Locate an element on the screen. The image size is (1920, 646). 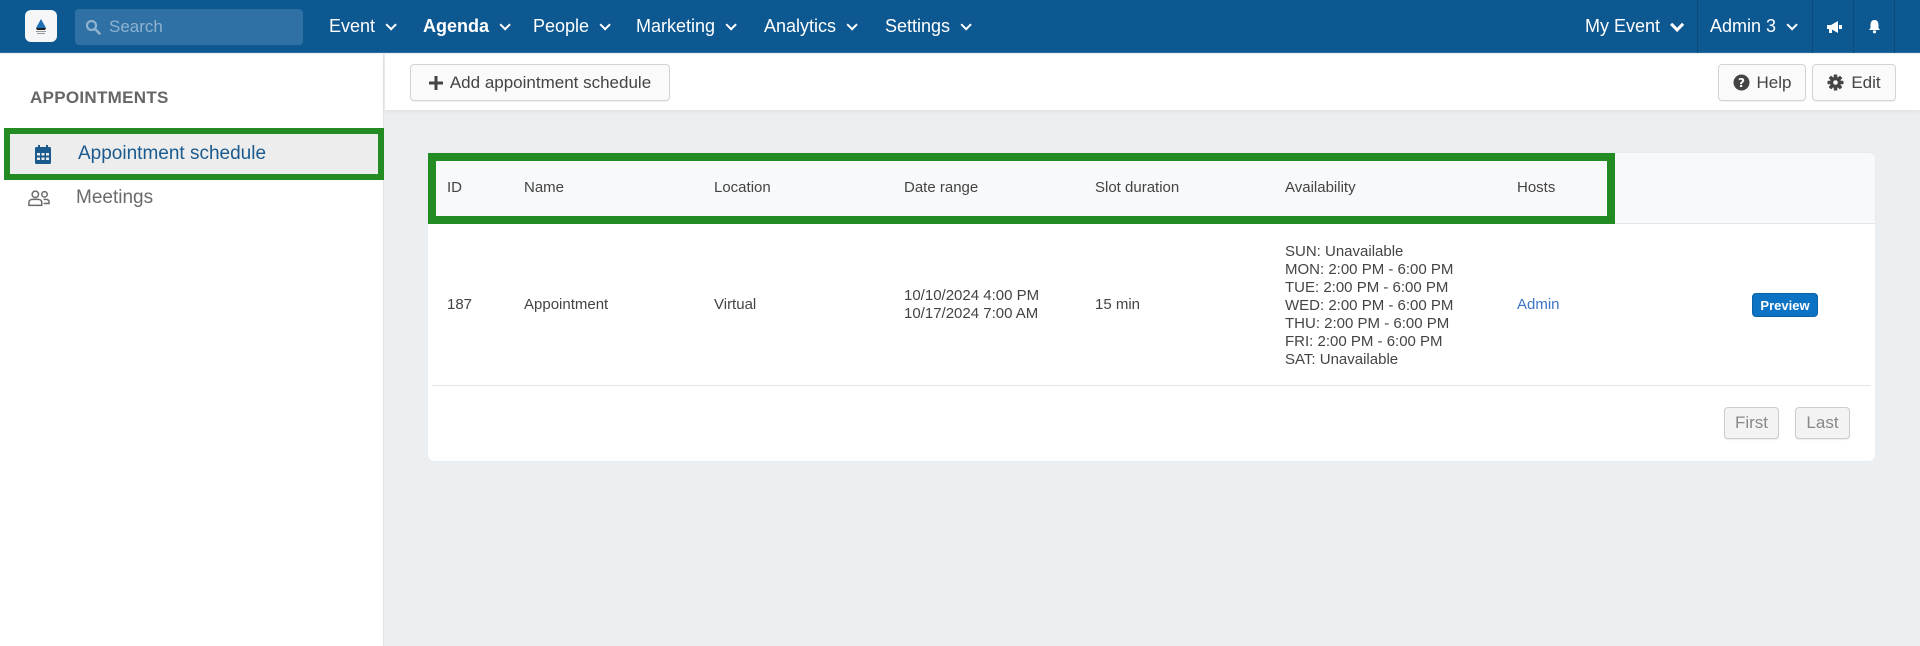
plus-icon is located at coordinates (435, 82).